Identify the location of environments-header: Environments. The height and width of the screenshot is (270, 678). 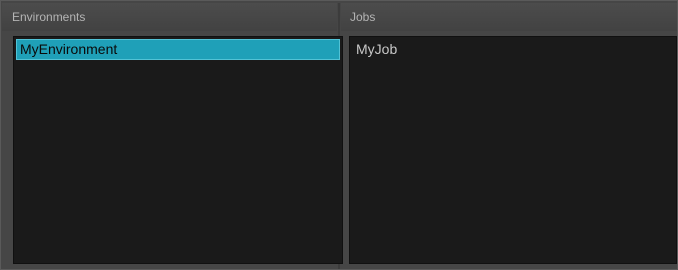
(169, 17).